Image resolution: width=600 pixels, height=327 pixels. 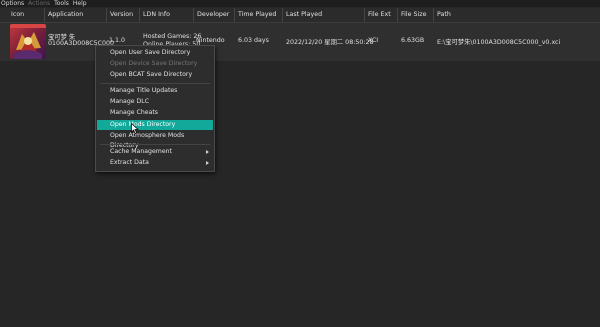 I want to click on column-header-ldn-info: LDN Info, so click(x=167, y=15).